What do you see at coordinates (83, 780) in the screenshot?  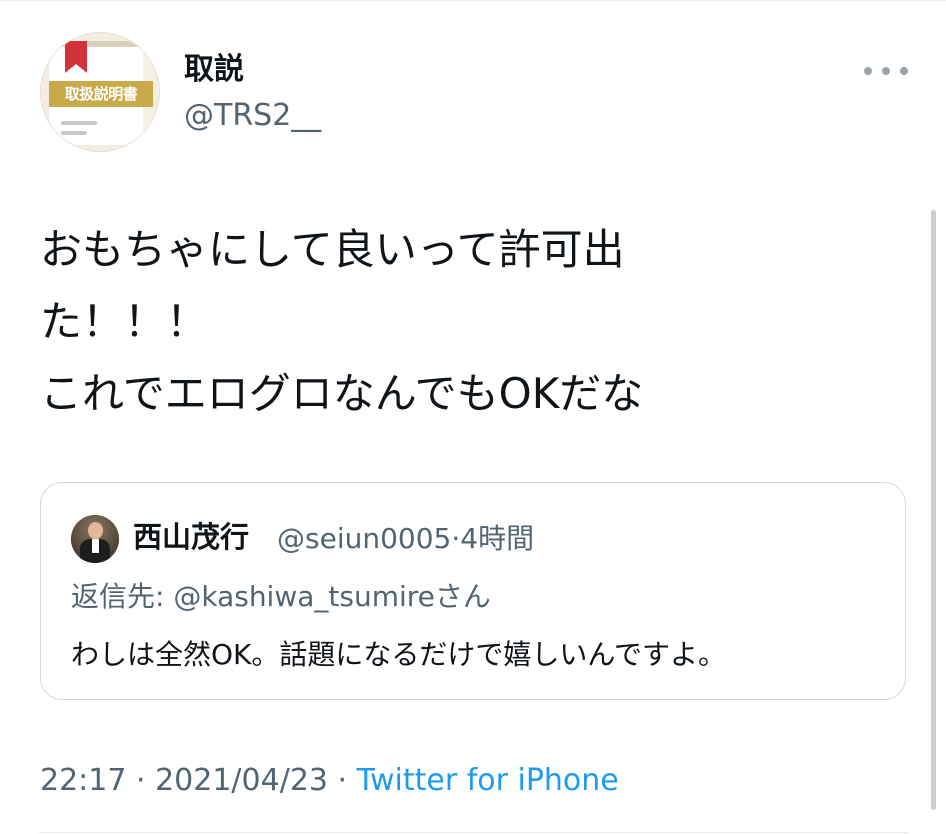 I see `tweet-time: 22:17` at bounding box center [83, 780].